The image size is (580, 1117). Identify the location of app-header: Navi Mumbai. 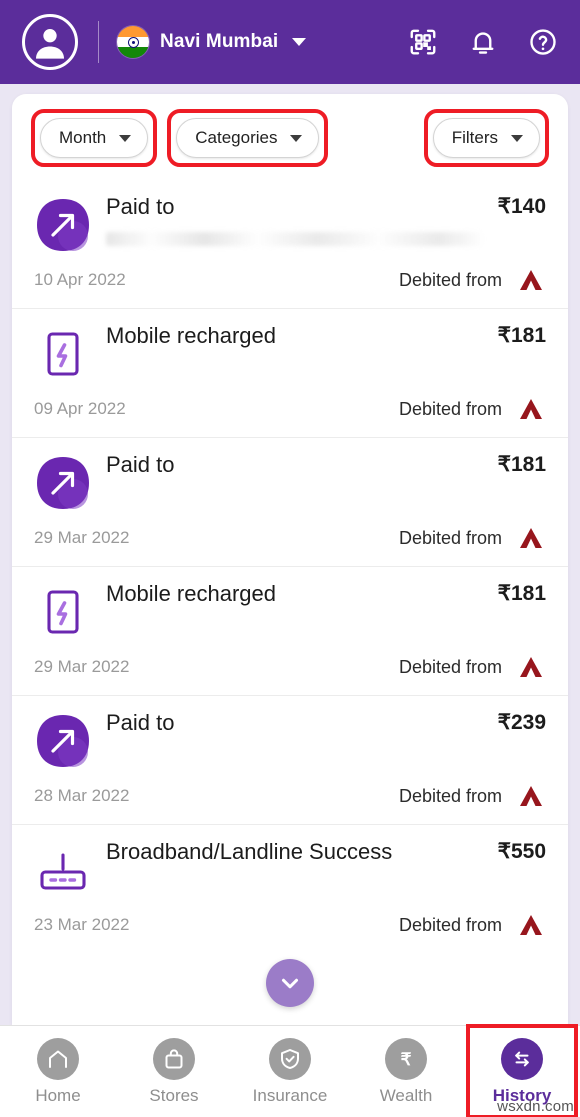
(290, 42).